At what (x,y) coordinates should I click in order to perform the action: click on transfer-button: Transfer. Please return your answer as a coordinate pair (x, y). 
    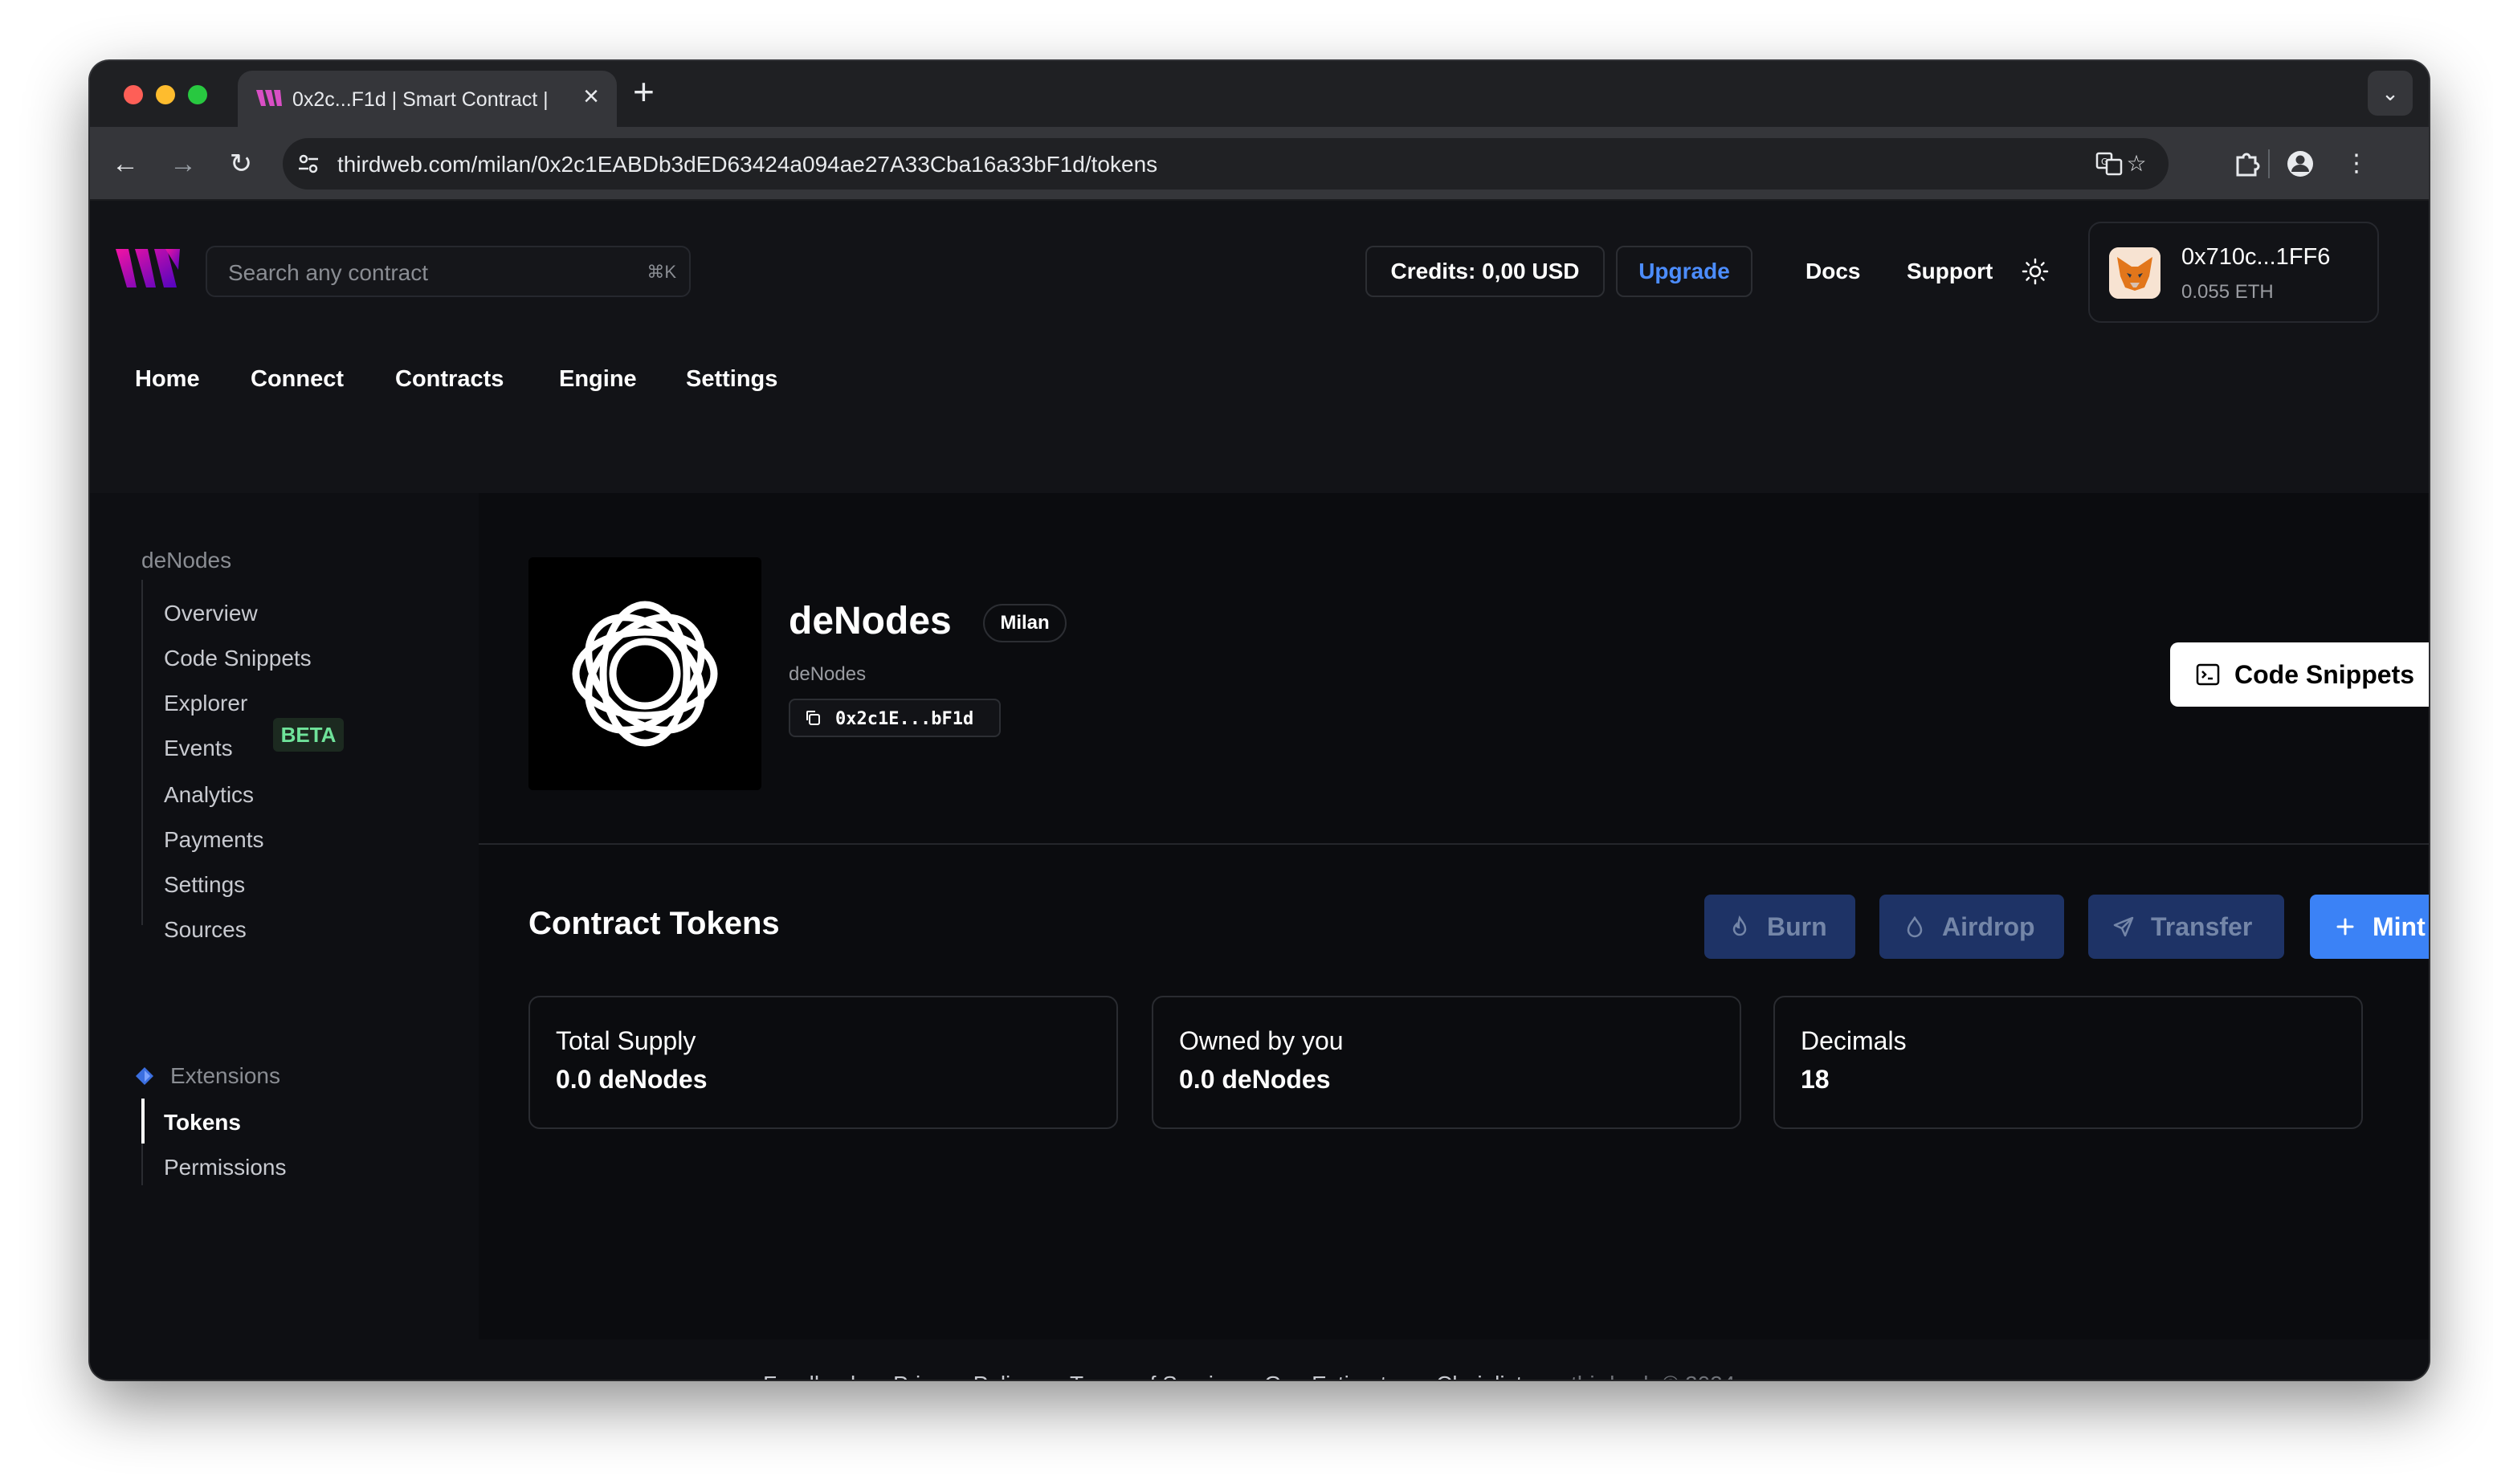
    Looking at the image, I should click on (2186, 927).